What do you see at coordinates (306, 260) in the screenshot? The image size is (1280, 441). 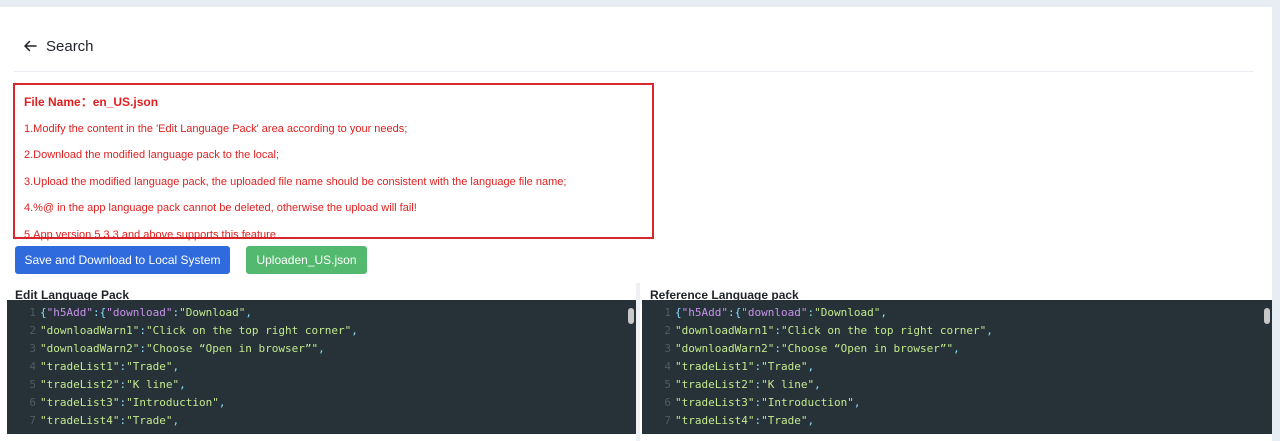 I see `upload-button: Uploaden_US.json` at bounding box center [306, 260].